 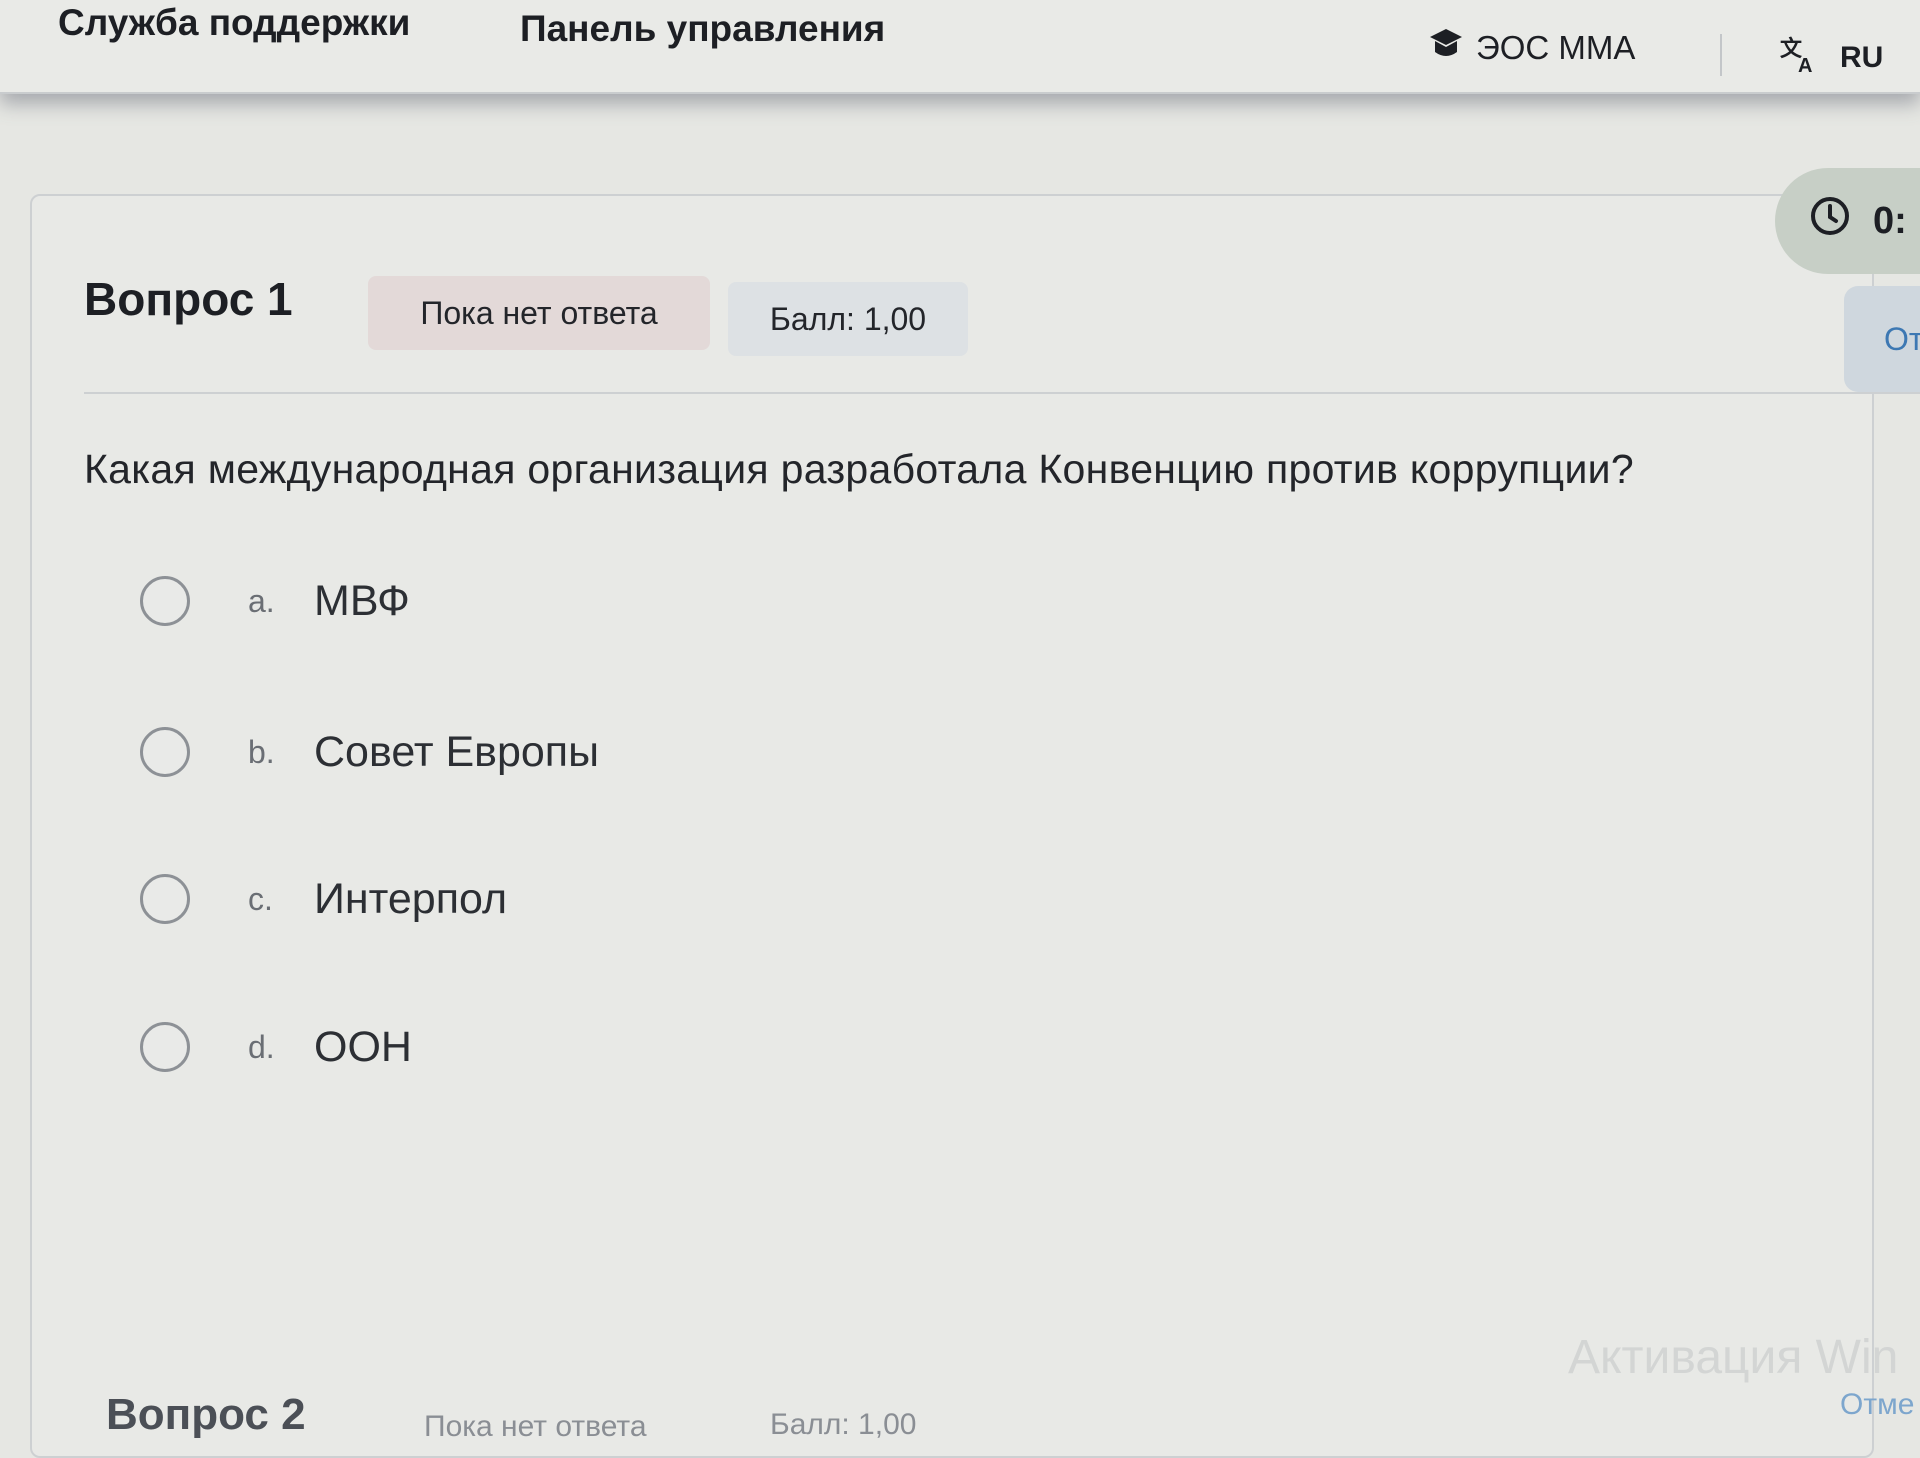 I want to click on translate-icon: 文A, so click(x=1798, y=58).